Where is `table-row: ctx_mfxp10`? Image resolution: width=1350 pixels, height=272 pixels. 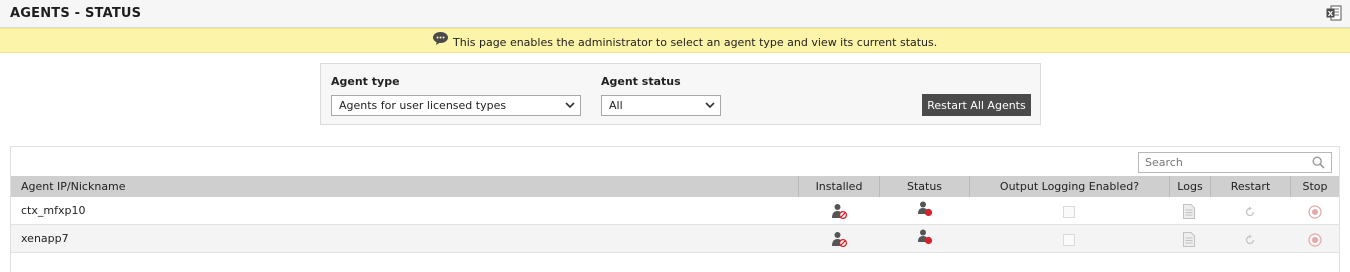
table-row: ctx_mfxp10 is located at coordinates (675, 211).